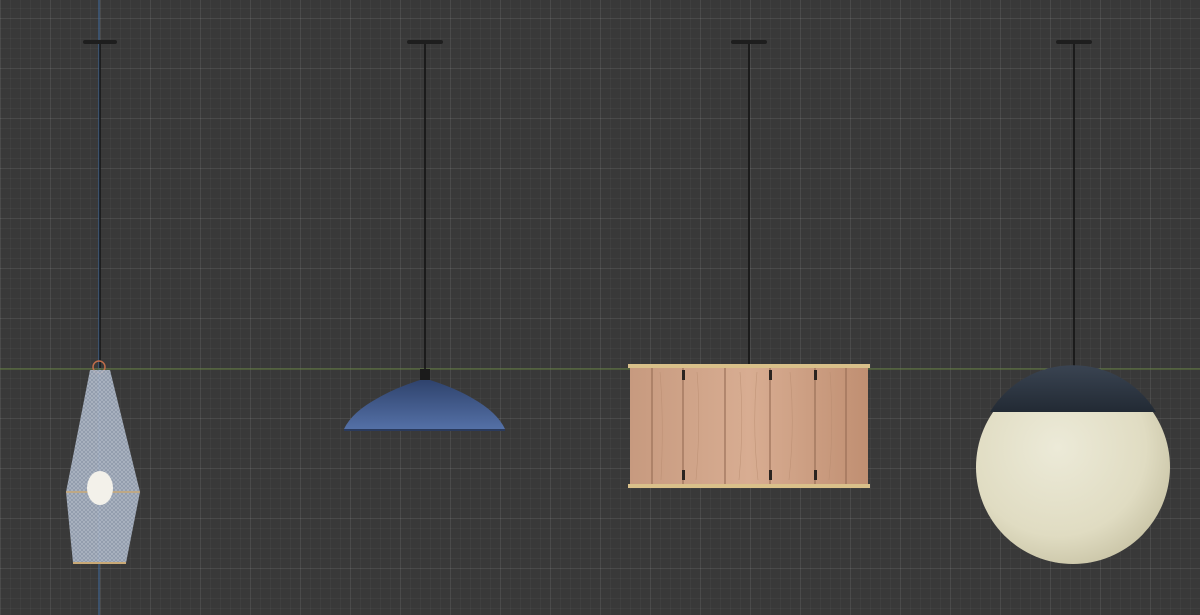 The image size is (1200, 615). I want to click on mesh-shade, so click(103, 466).